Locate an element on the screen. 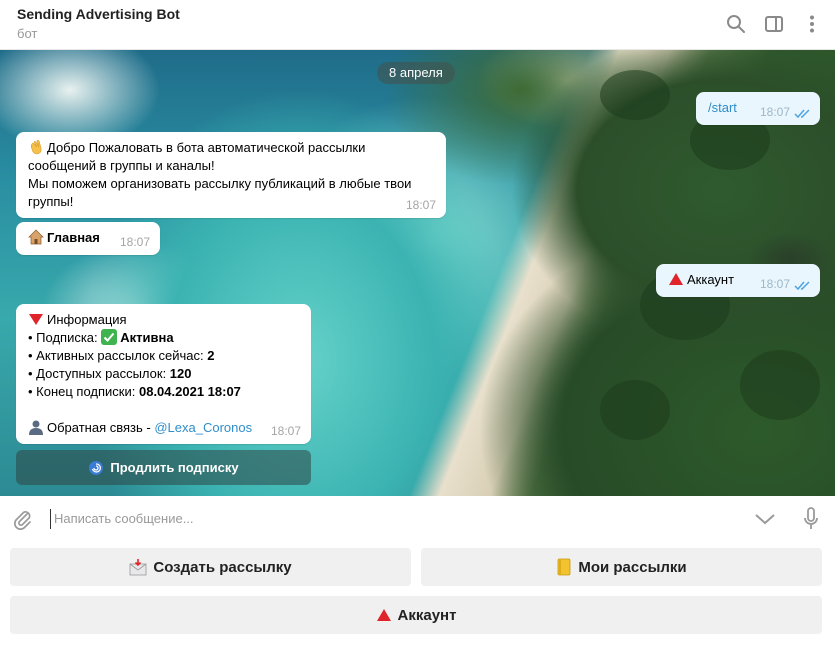 Image resolution: width=835 pixels, height=645 pixels. feedback-link: @Lexa_Coronos is located at coordinates (203, 427).